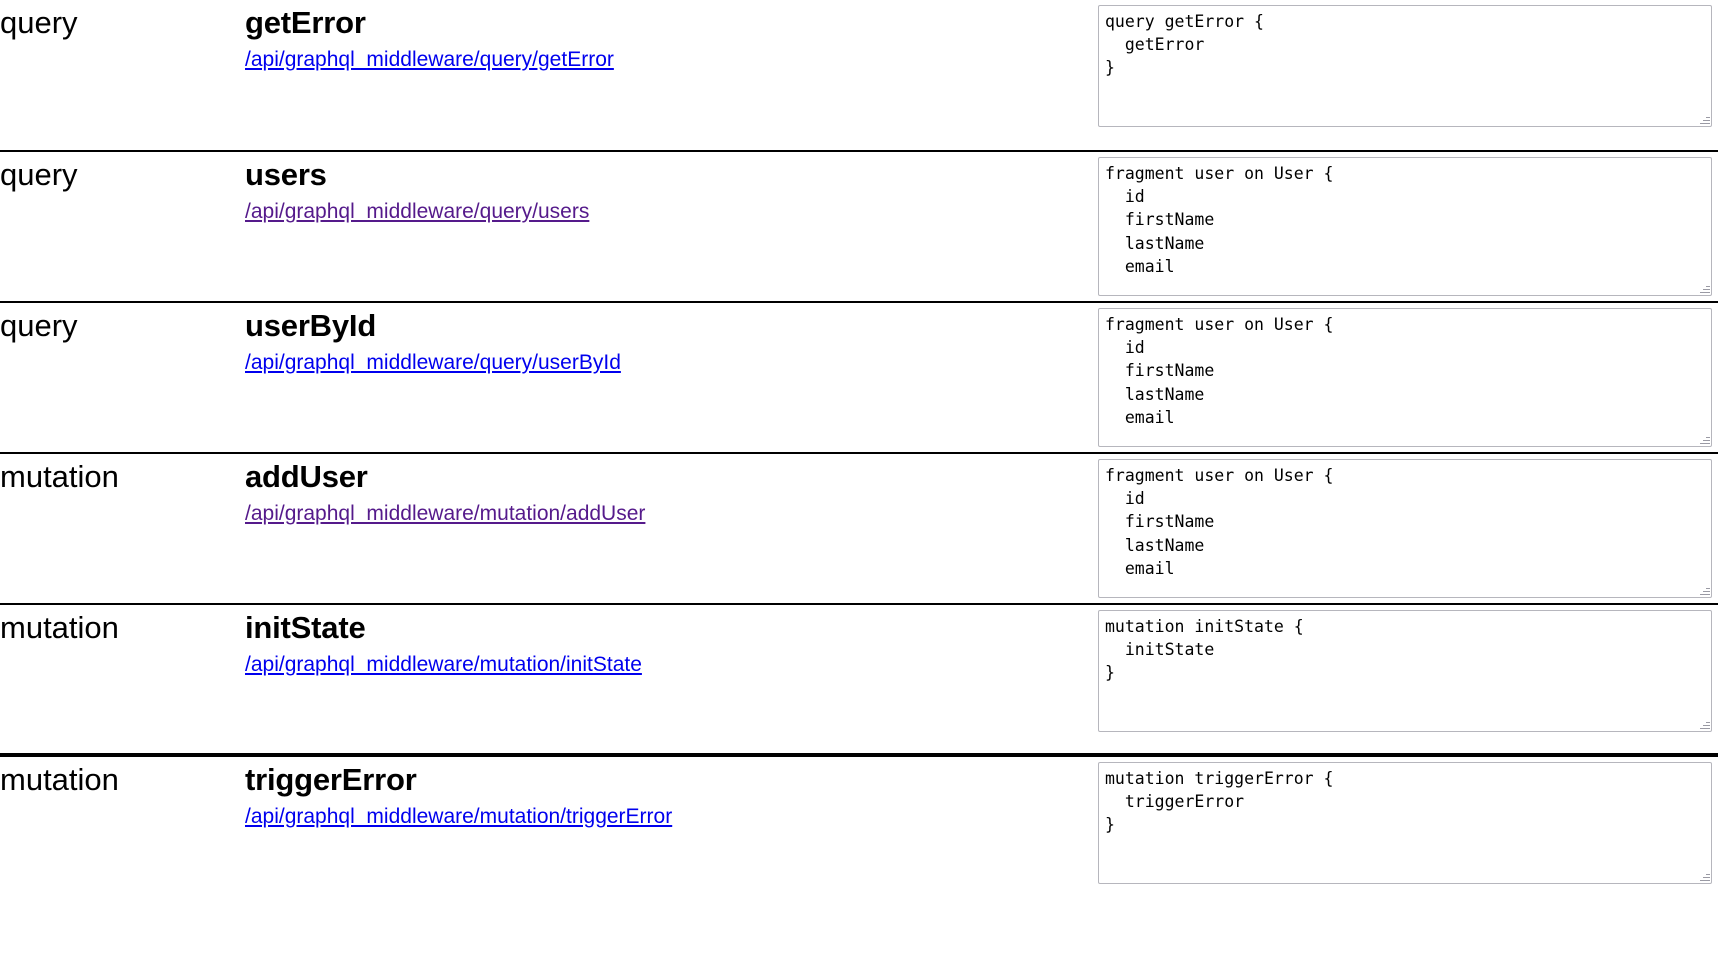  Describe the element at coordinates (445, 514) in the screenshot. I see `operation-url-link: /api/graphql_middleware/mutation/addUser` at that location.